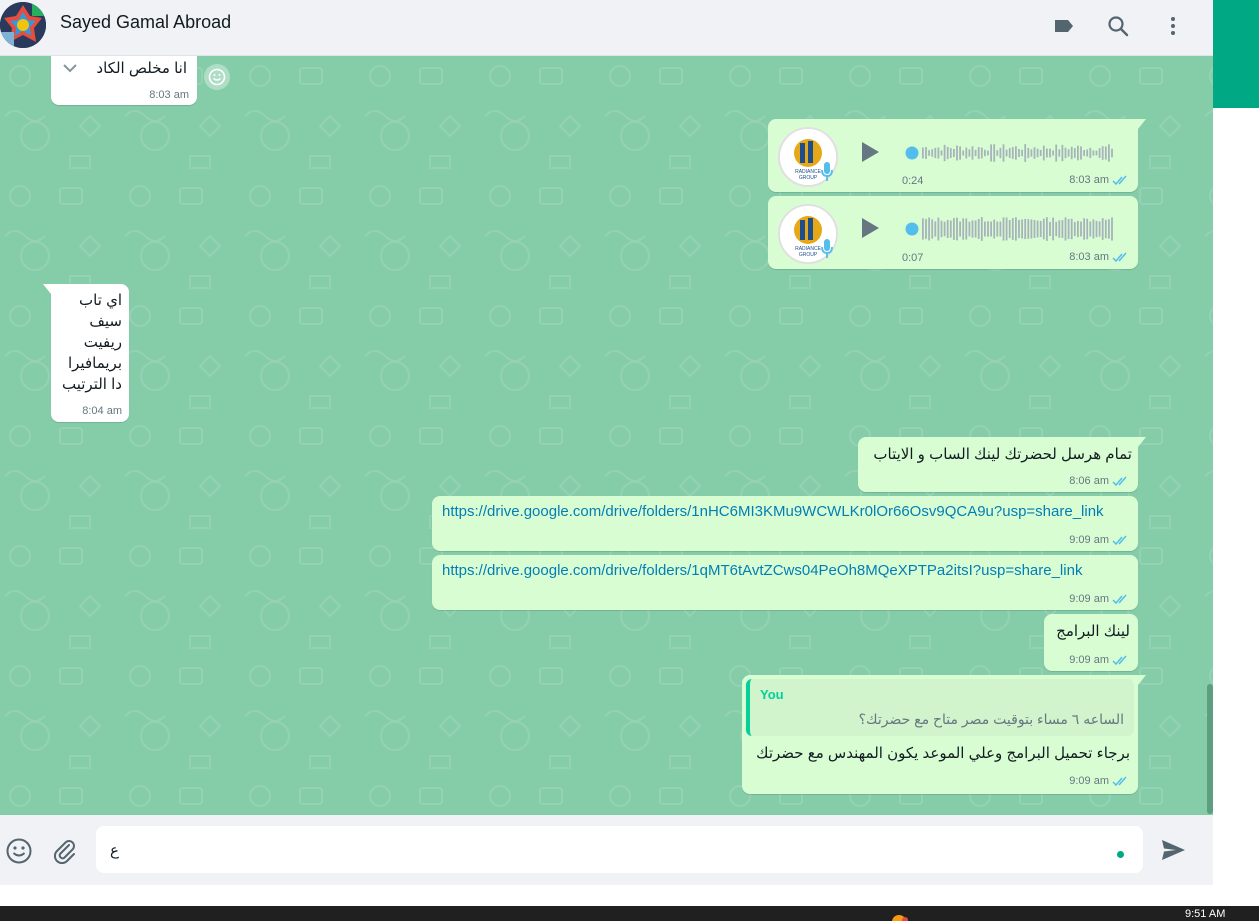  What do you see at coordinates (629, 913) in the screenshot?
I see `os-taskbar: 9:51 AM` at bounding box center [629, 913].